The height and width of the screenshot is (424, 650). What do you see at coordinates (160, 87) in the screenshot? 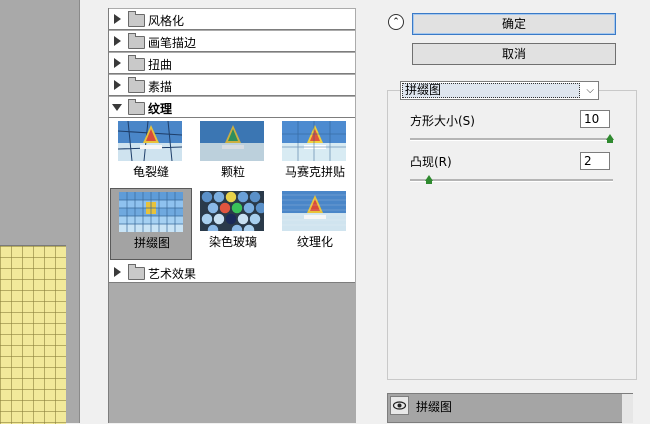
I see `category-label: 素描` at bounding box center [160, 87].